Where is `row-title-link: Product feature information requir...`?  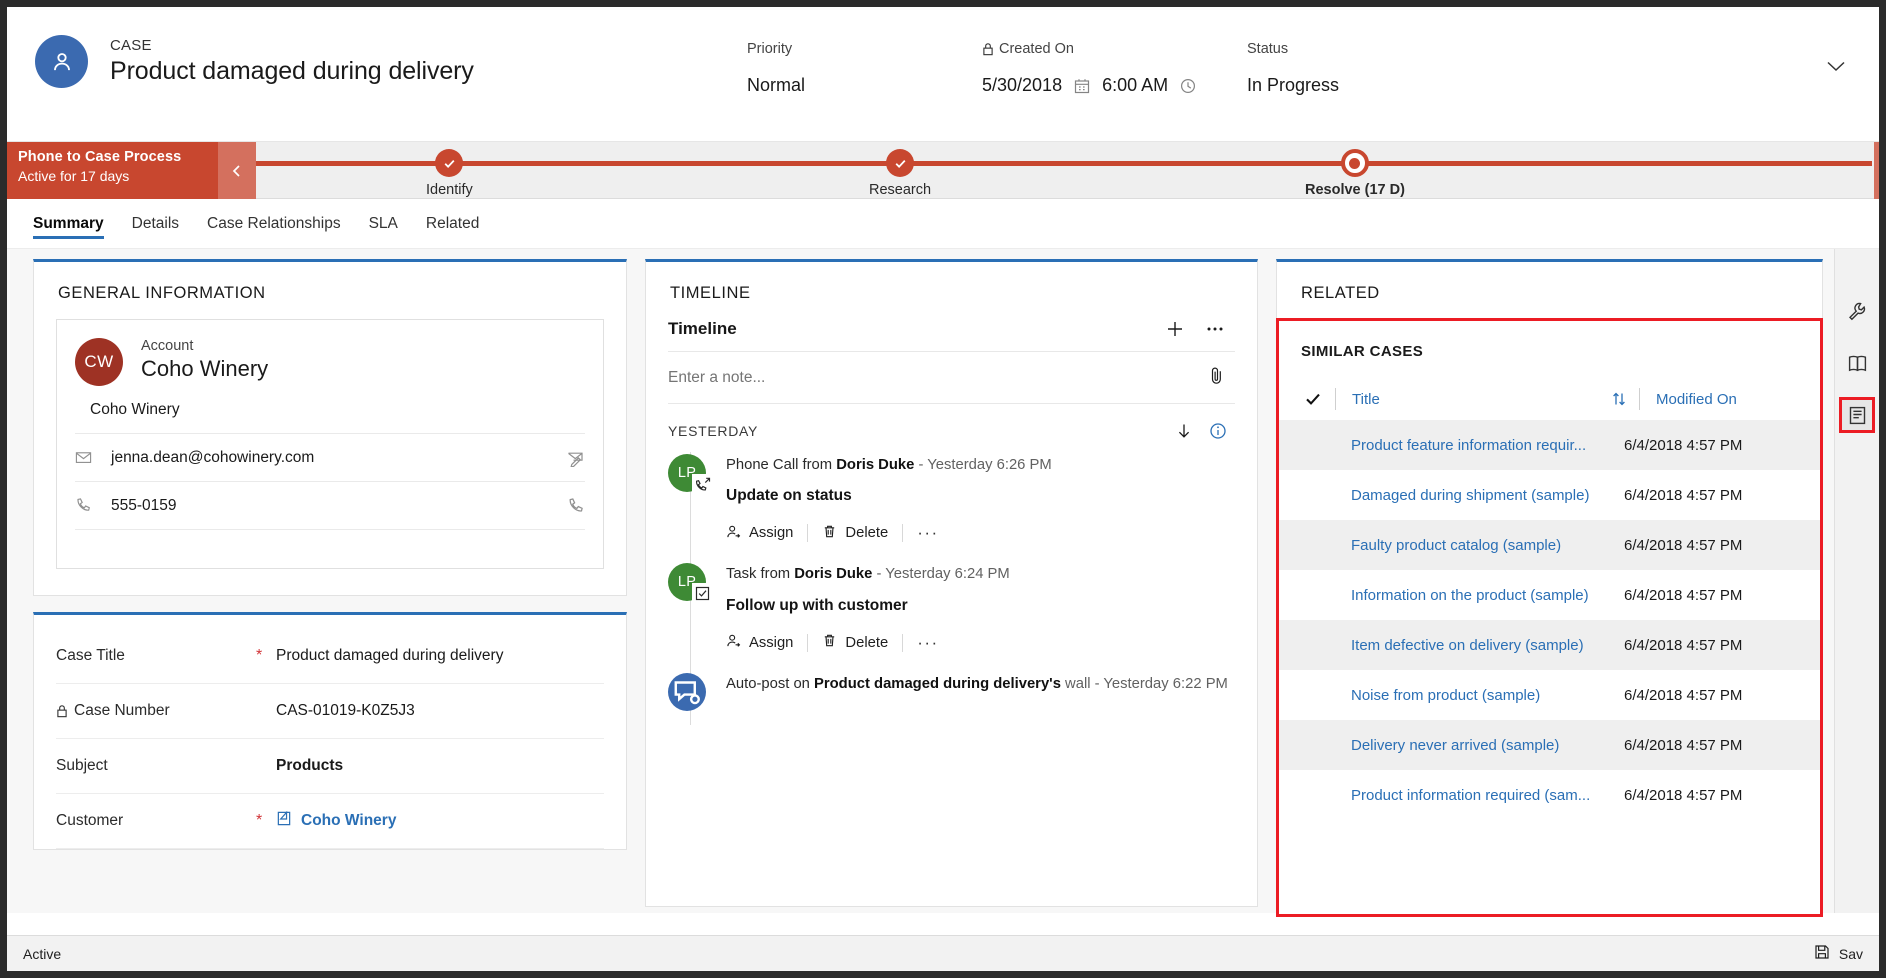
row-title-link: Product feature information requir... is located at coordinates (1479, 445).